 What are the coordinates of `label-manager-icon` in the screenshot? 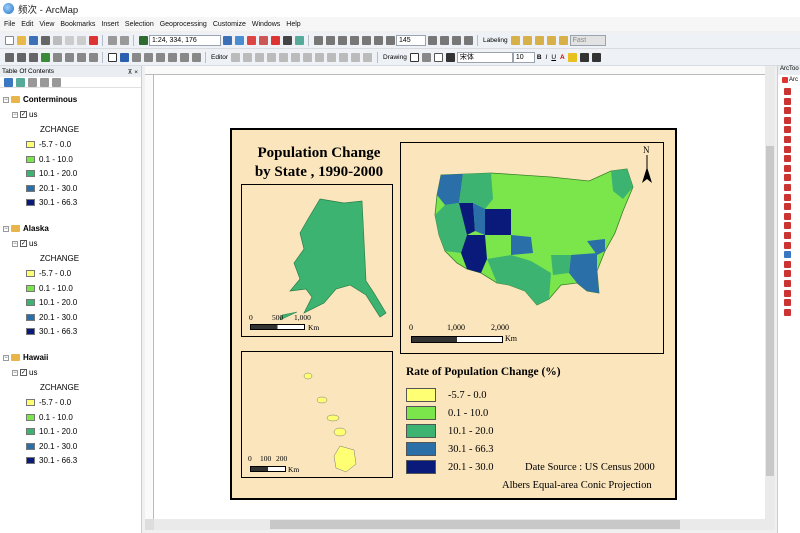 It's located at (516, 40).